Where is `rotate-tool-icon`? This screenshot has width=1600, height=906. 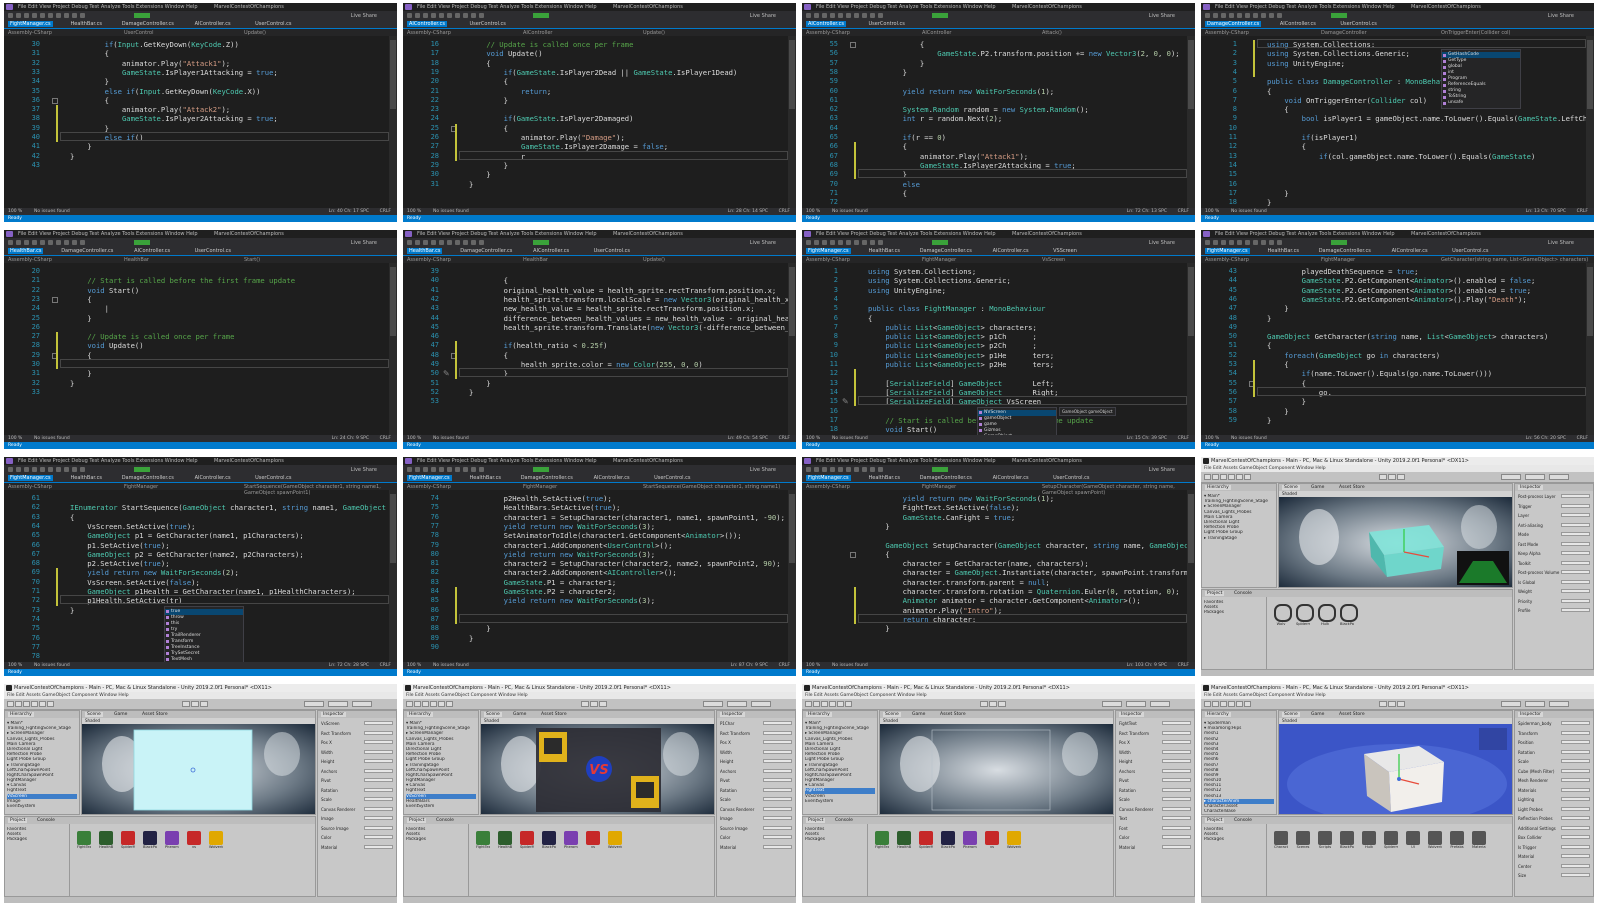
rotate-tool-icon is located at coordinates (425, 704).